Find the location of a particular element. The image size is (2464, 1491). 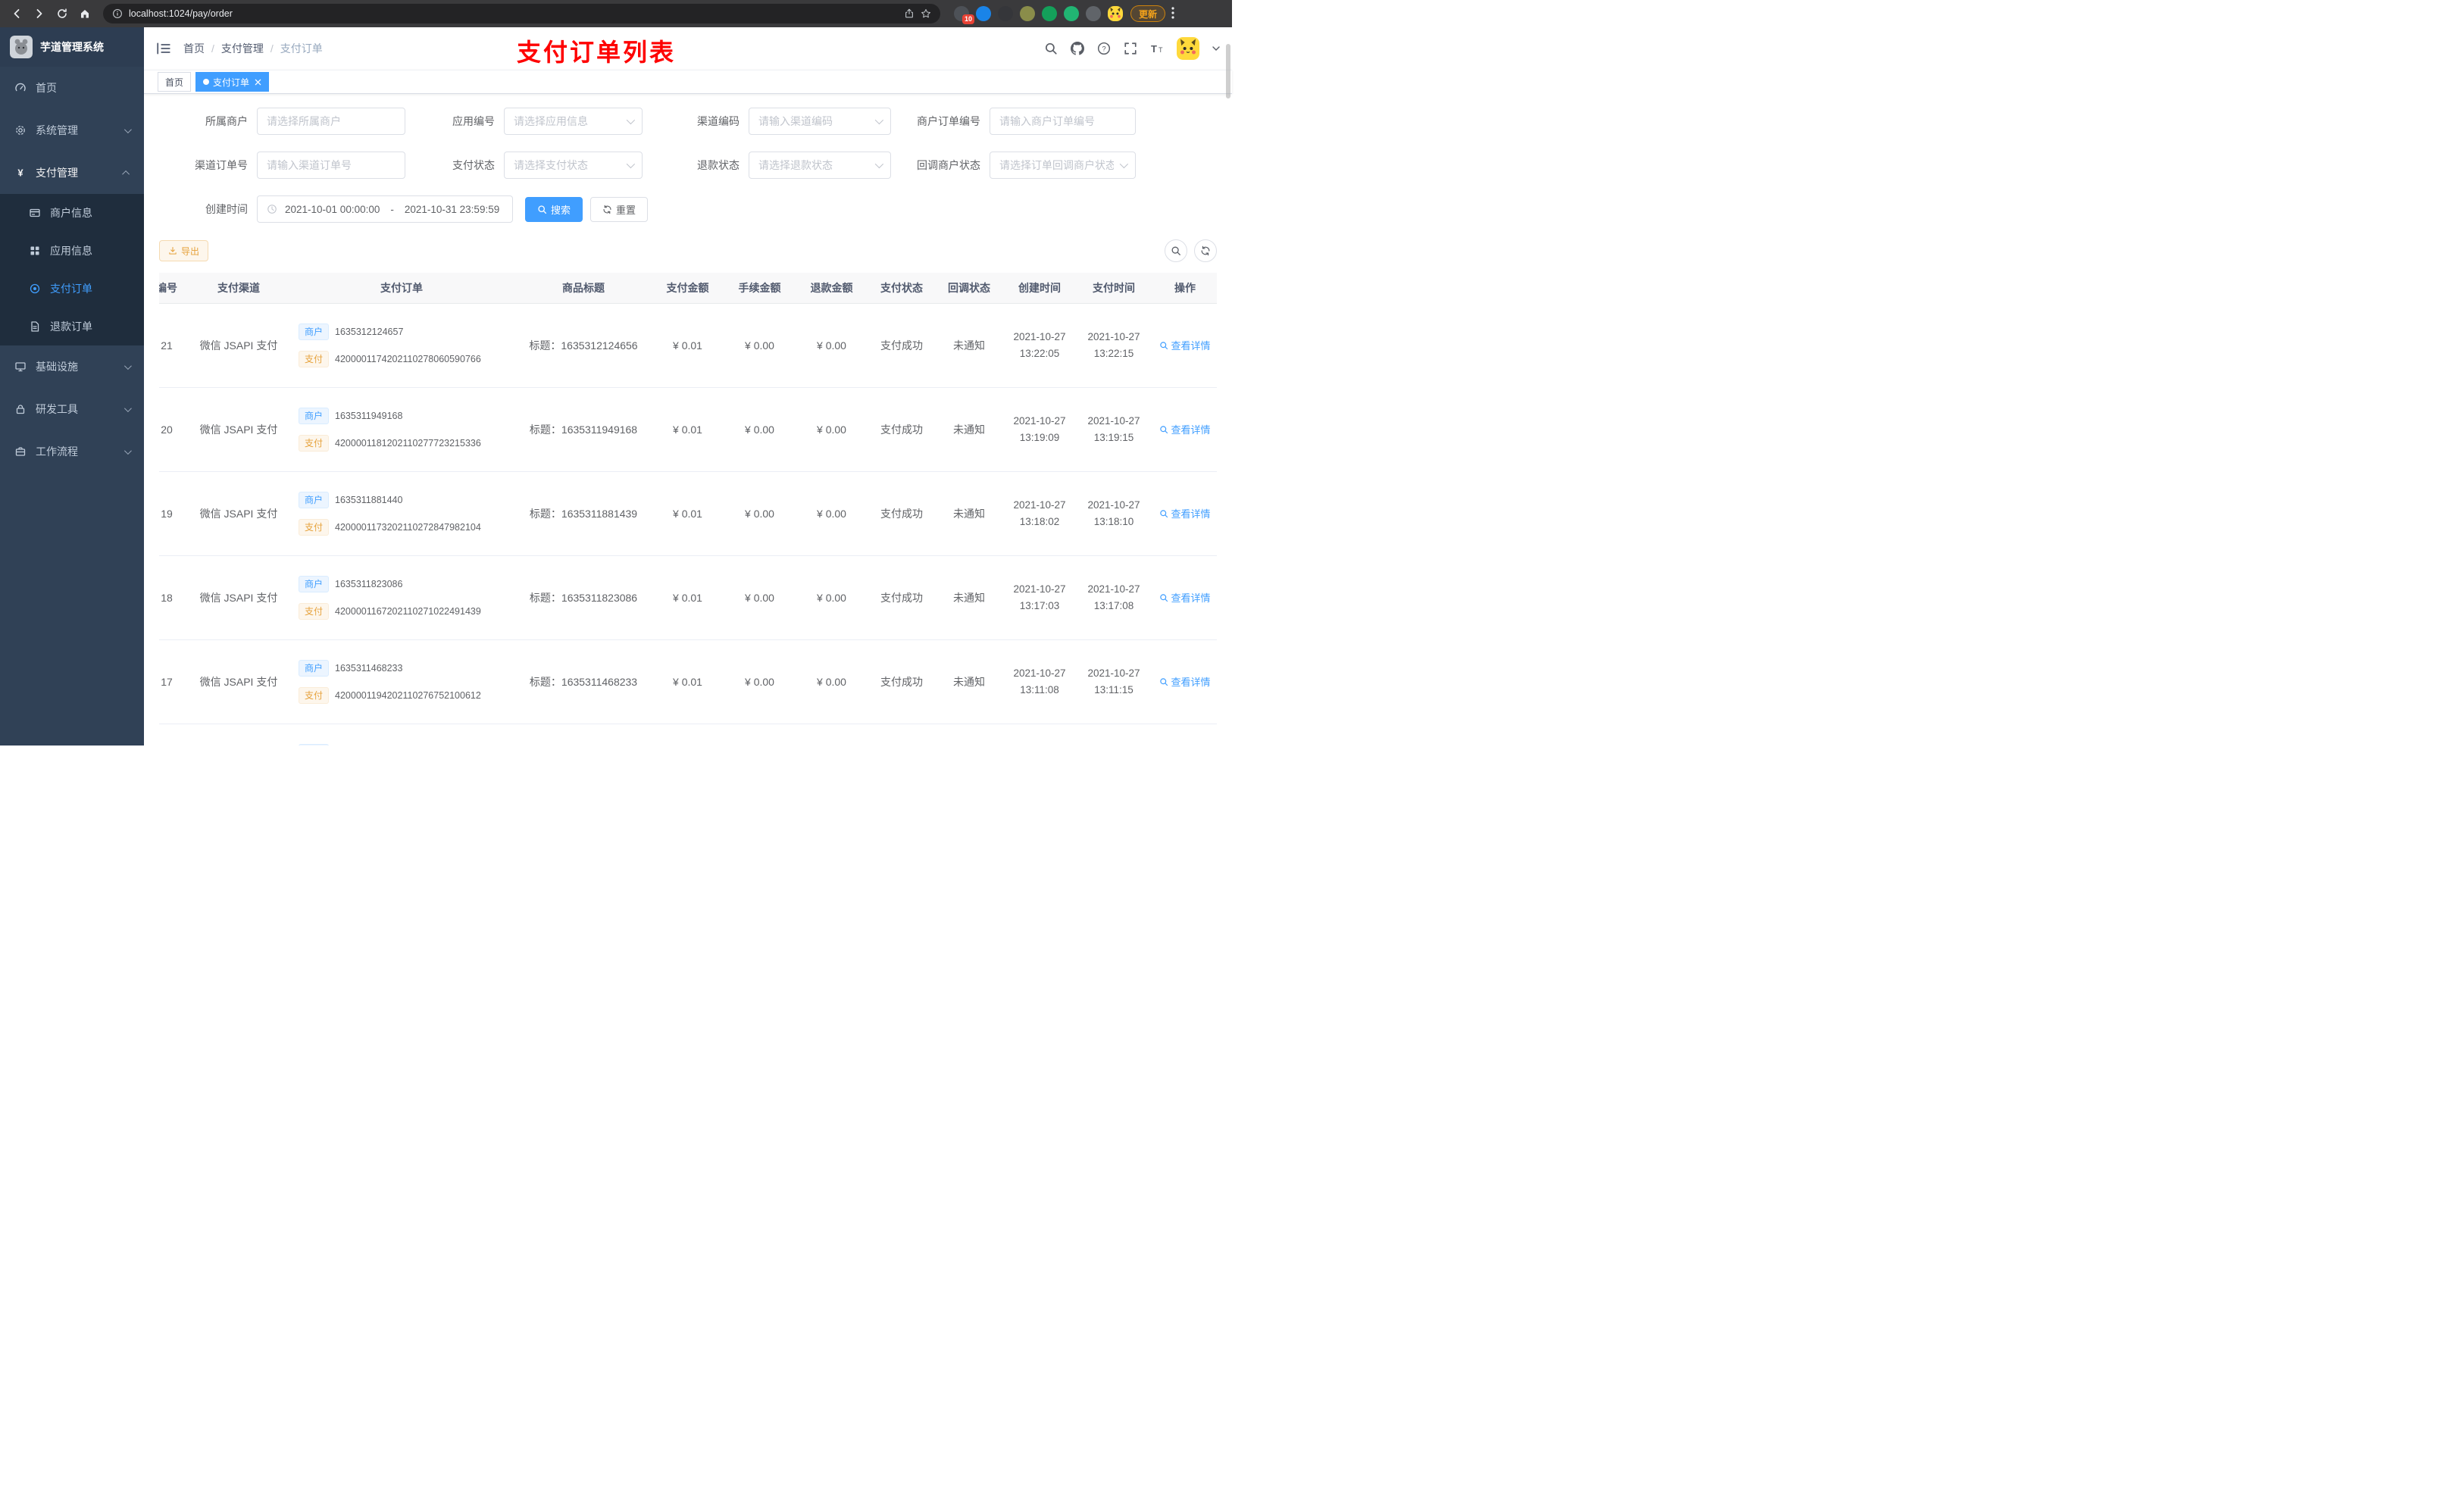

sidebar-item-merchant-info: 商户信息 is located at coordinates (72, 213).